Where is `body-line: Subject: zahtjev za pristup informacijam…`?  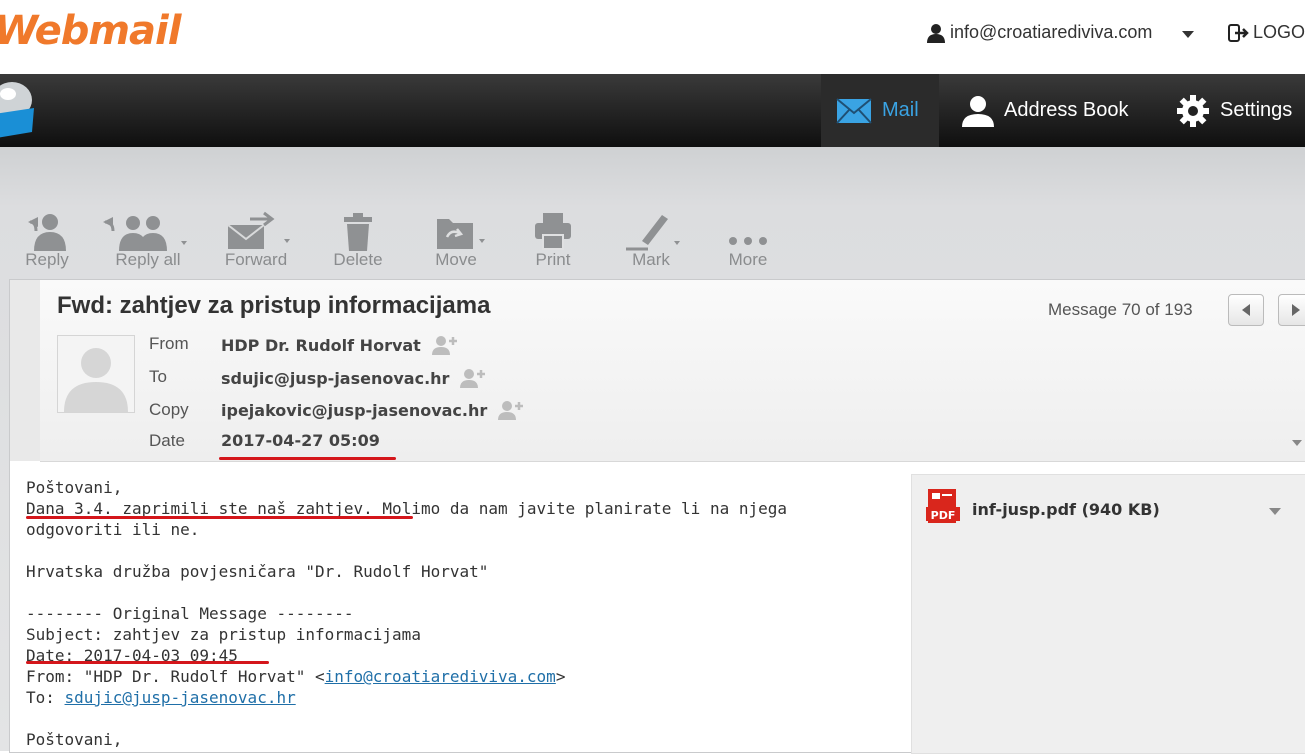
body-line: Subject: zahtjev za pristup informacijam… is located at coordinates (223, 634).